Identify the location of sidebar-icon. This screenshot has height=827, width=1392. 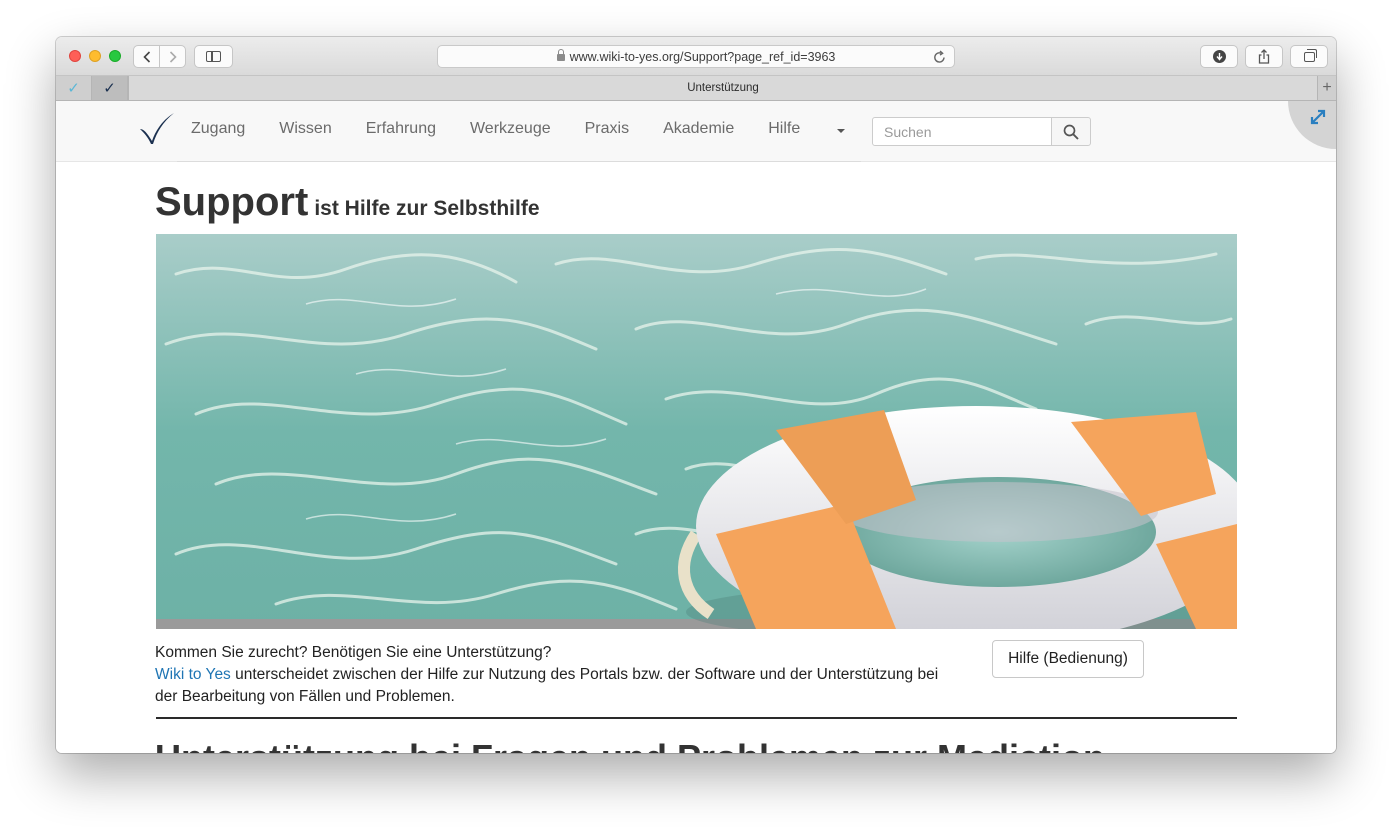
(213, 56).